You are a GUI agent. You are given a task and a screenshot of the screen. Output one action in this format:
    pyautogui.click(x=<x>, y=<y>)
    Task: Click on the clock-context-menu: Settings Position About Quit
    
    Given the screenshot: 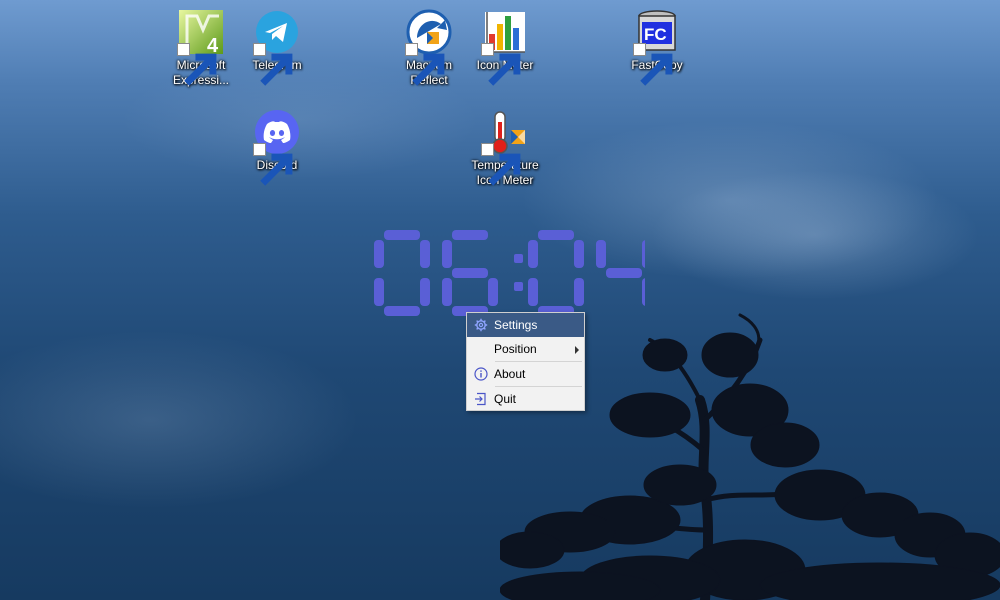 What is the action you would take?
    pyautogui.click(x=525, y=361)
    